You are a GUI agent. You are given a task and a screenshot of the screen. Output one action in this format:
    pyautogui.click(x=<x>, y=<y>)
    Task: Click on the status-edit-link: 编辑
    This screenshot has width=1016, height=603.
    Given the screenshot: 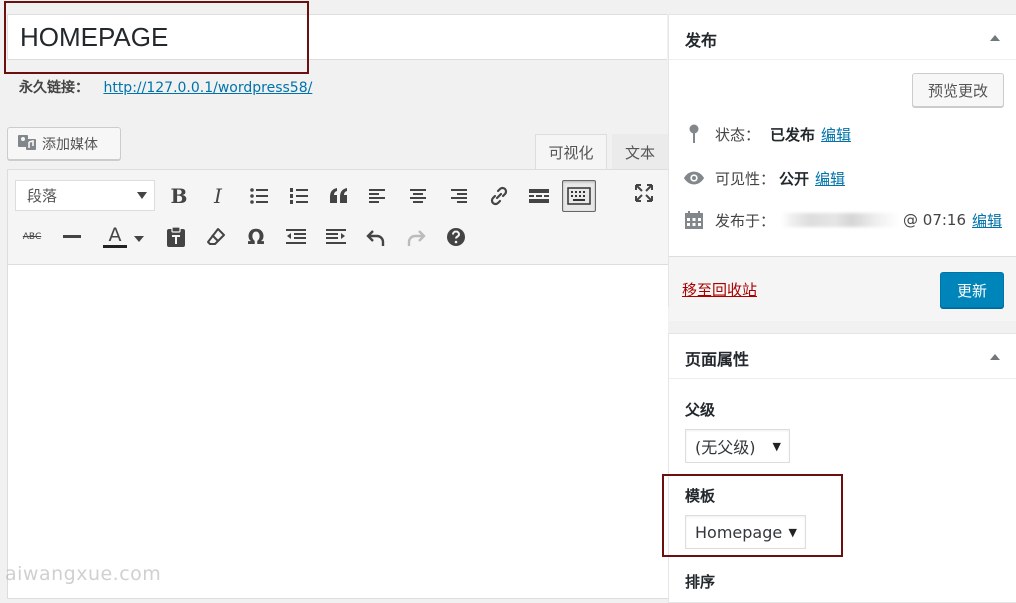 What is the action you would take?
    pyautogui.click(x=836, y=134)
    